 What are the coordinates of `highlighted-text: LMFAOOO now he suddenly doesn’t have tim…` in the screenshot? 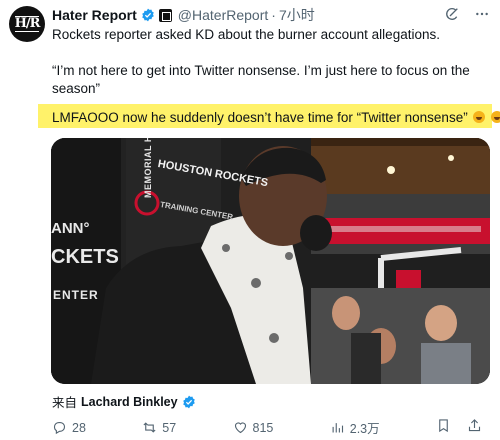 It's located at (260, 117).